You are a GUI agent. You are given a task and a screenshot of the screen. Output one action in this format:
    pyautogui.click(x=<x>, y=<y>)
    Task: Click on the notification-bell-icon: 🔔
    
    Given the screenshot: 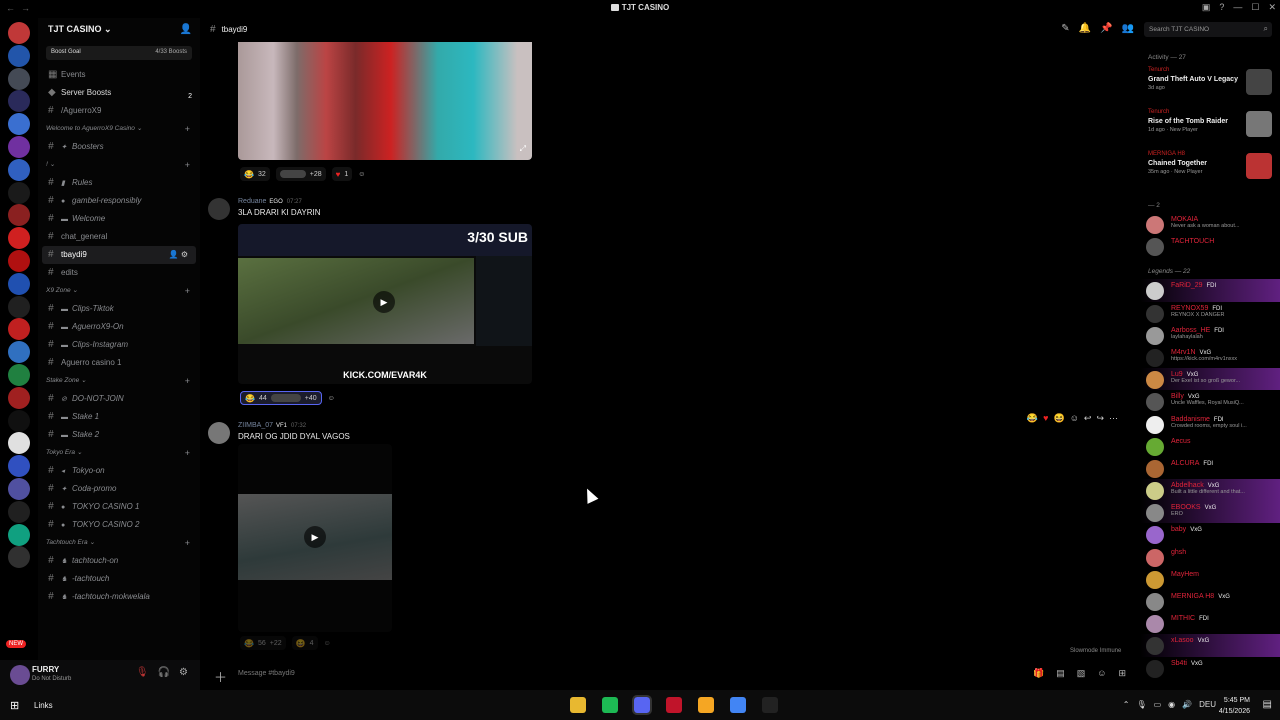 What is the action you would take?
    pyautogui.click(x=1085, y=28)
    